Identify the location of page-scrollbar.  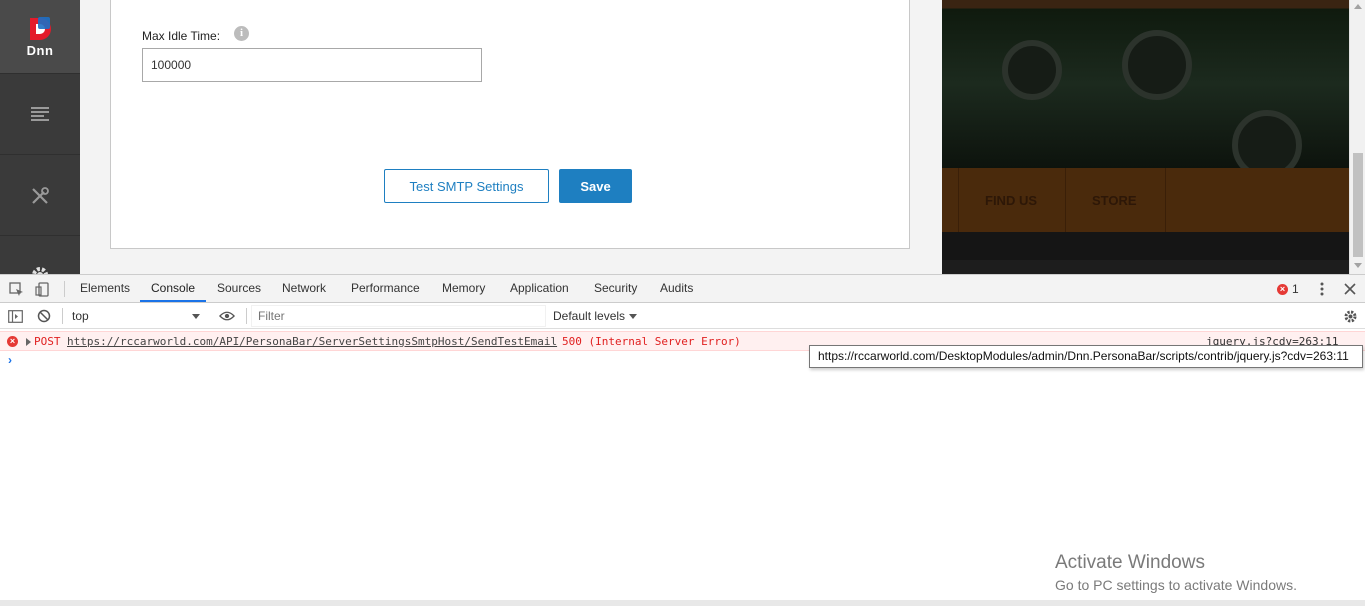
(1357, 137).